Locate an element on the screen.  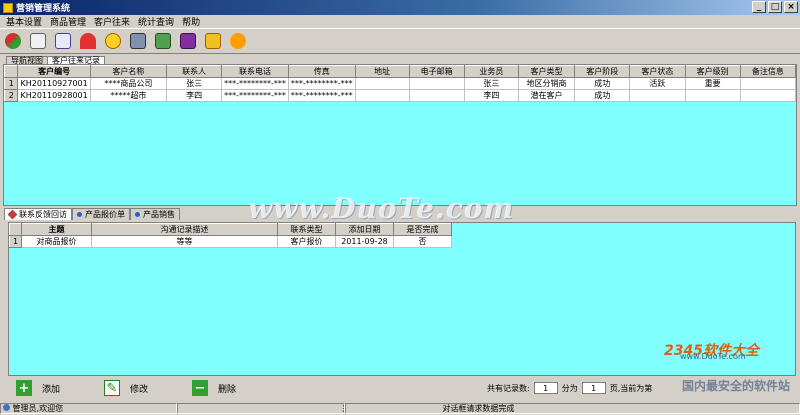
column-header: 主题 is located at coordinates (56, 229).